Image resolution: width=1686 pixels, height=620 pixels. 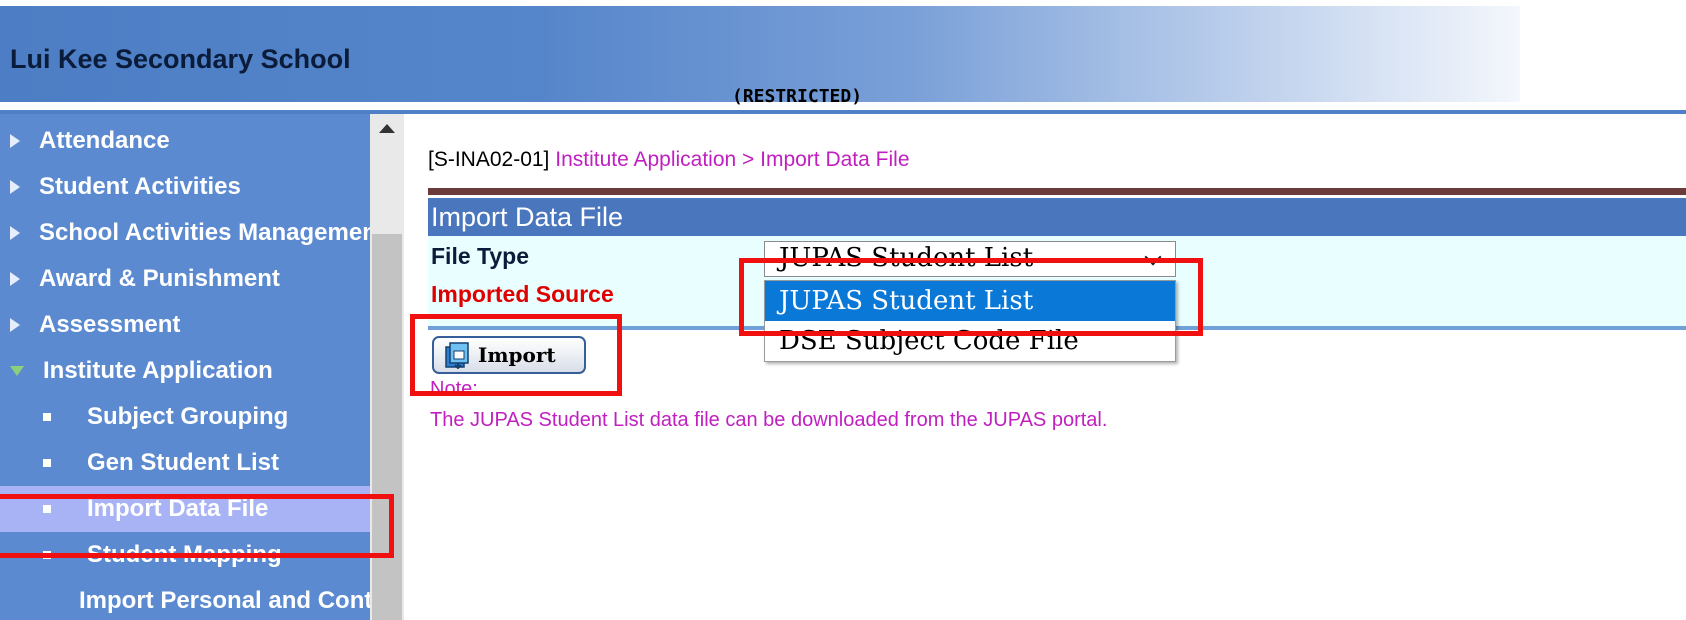 What do you see at coordinates (185, 141) in the screenshot?
I see `sidebar-item-attendance: Attendance` at bounding box center [185, 141].